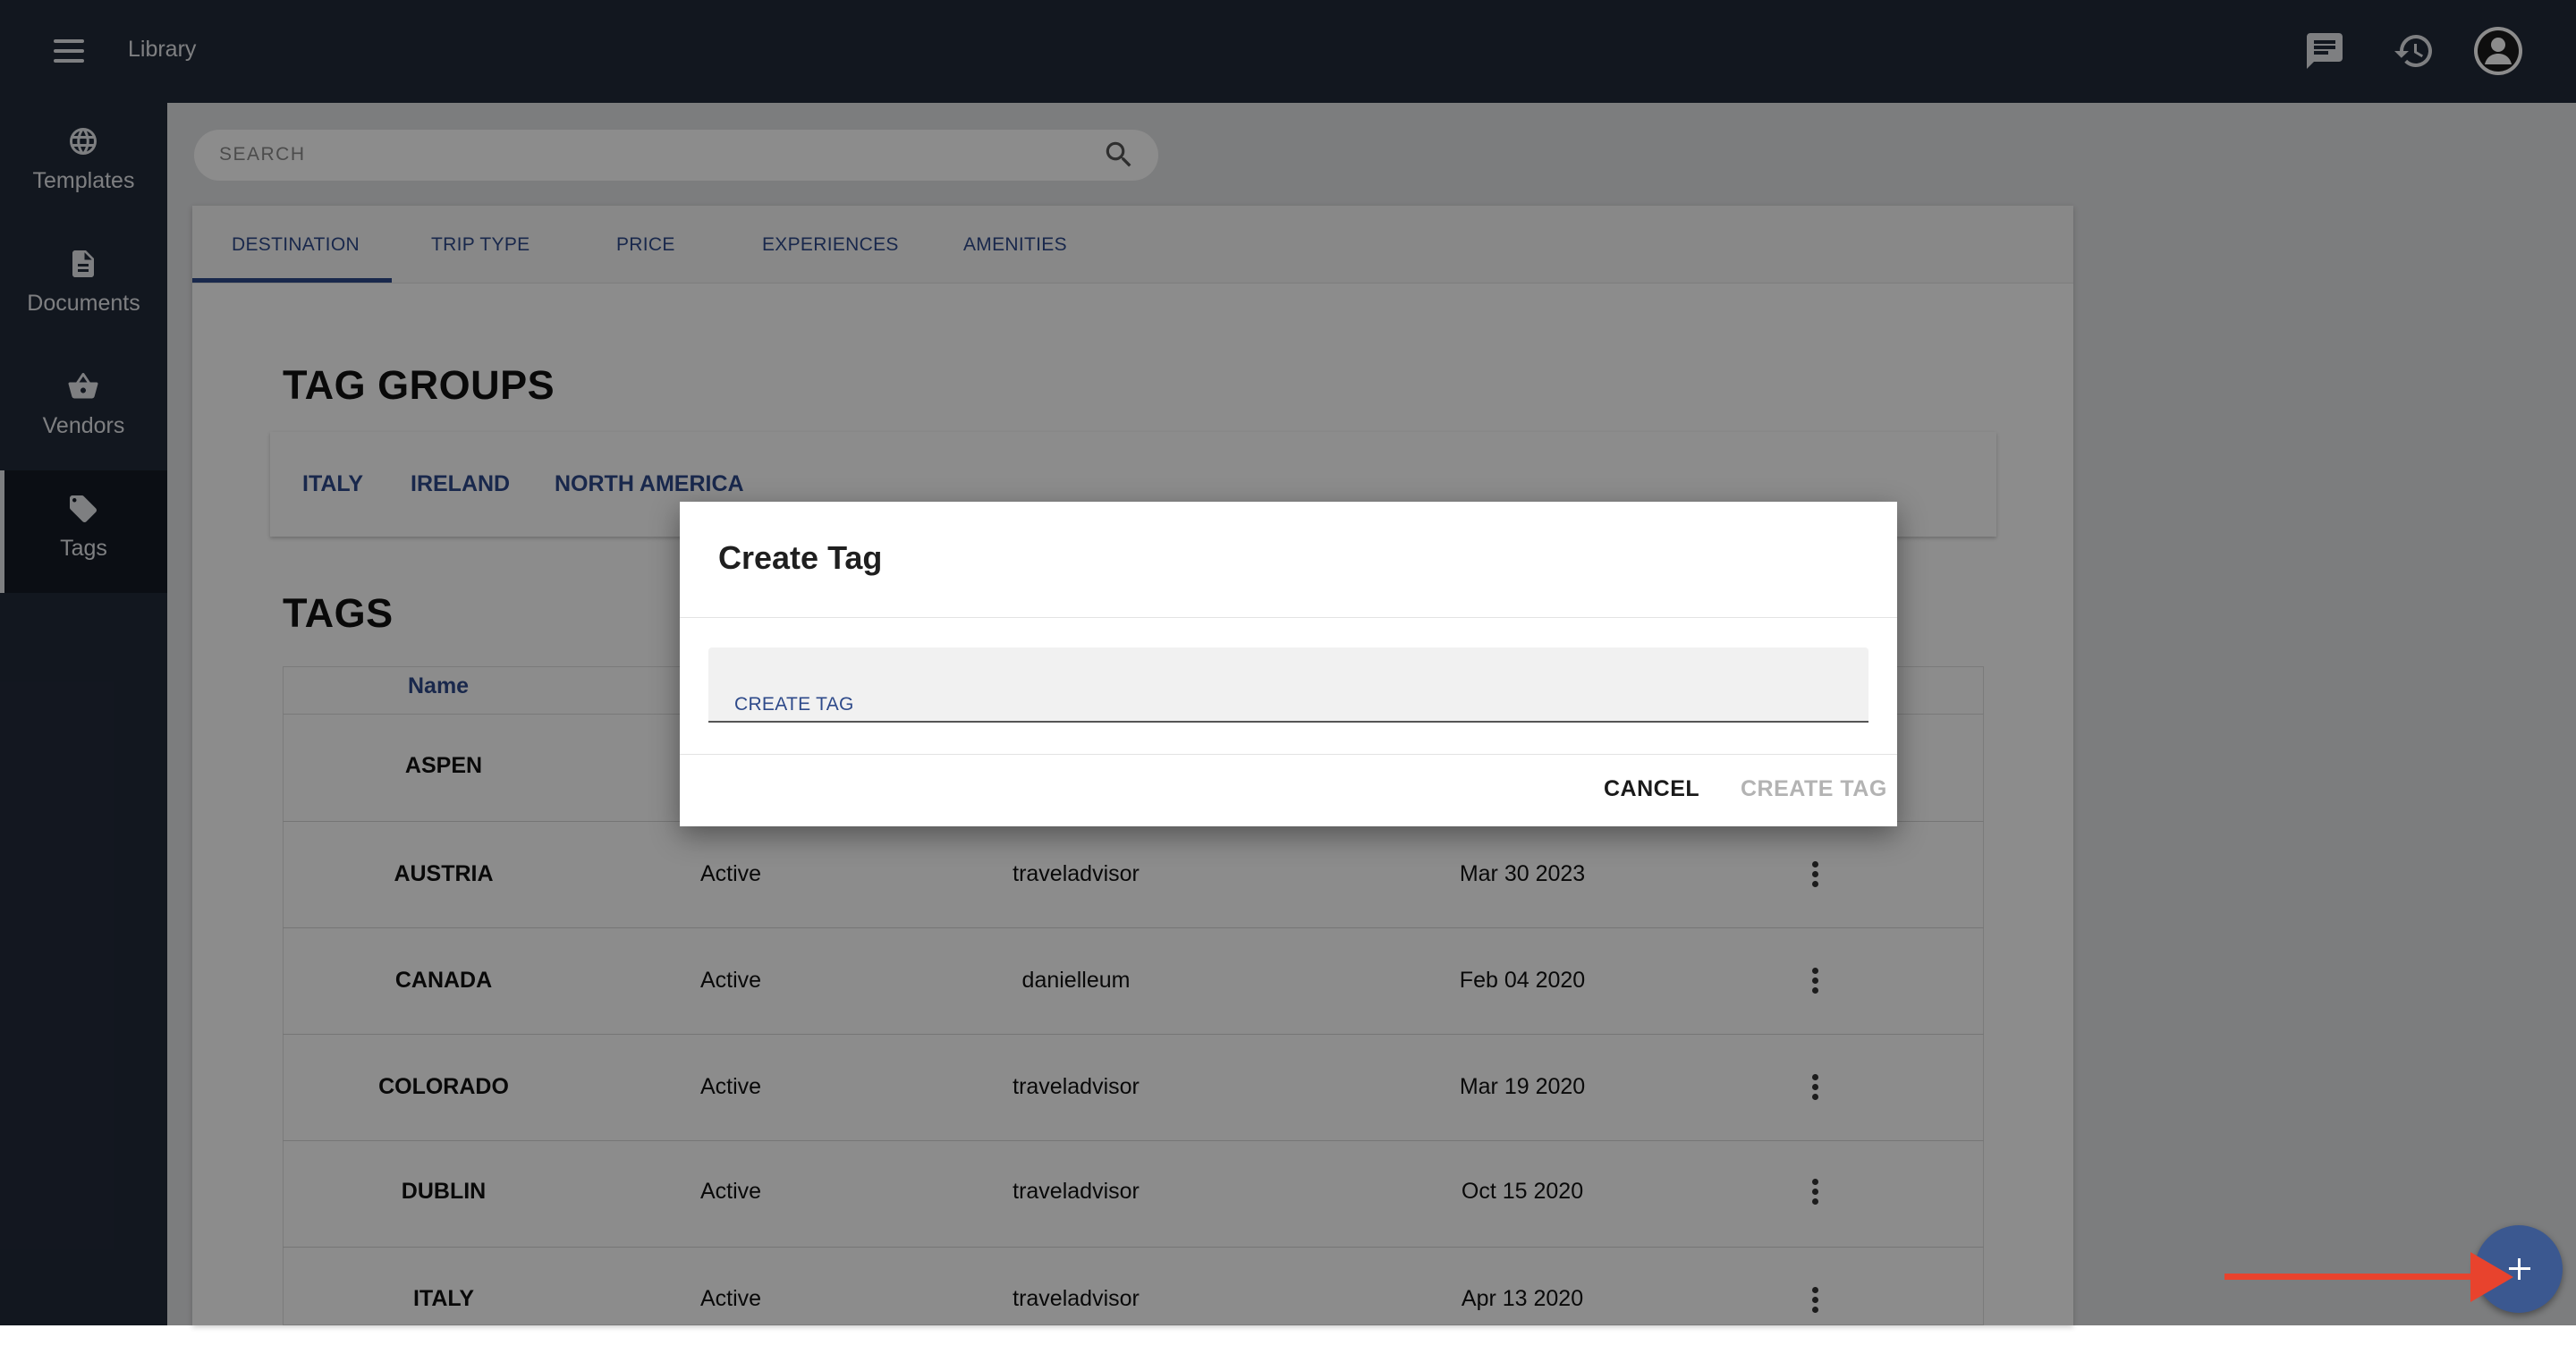 The height and width of the screenshot is (1354, 2576). Describe the element at coordinates (794, 704) in the screenshot. I see `create-tag-field-label: CREATE TAG` at that location.